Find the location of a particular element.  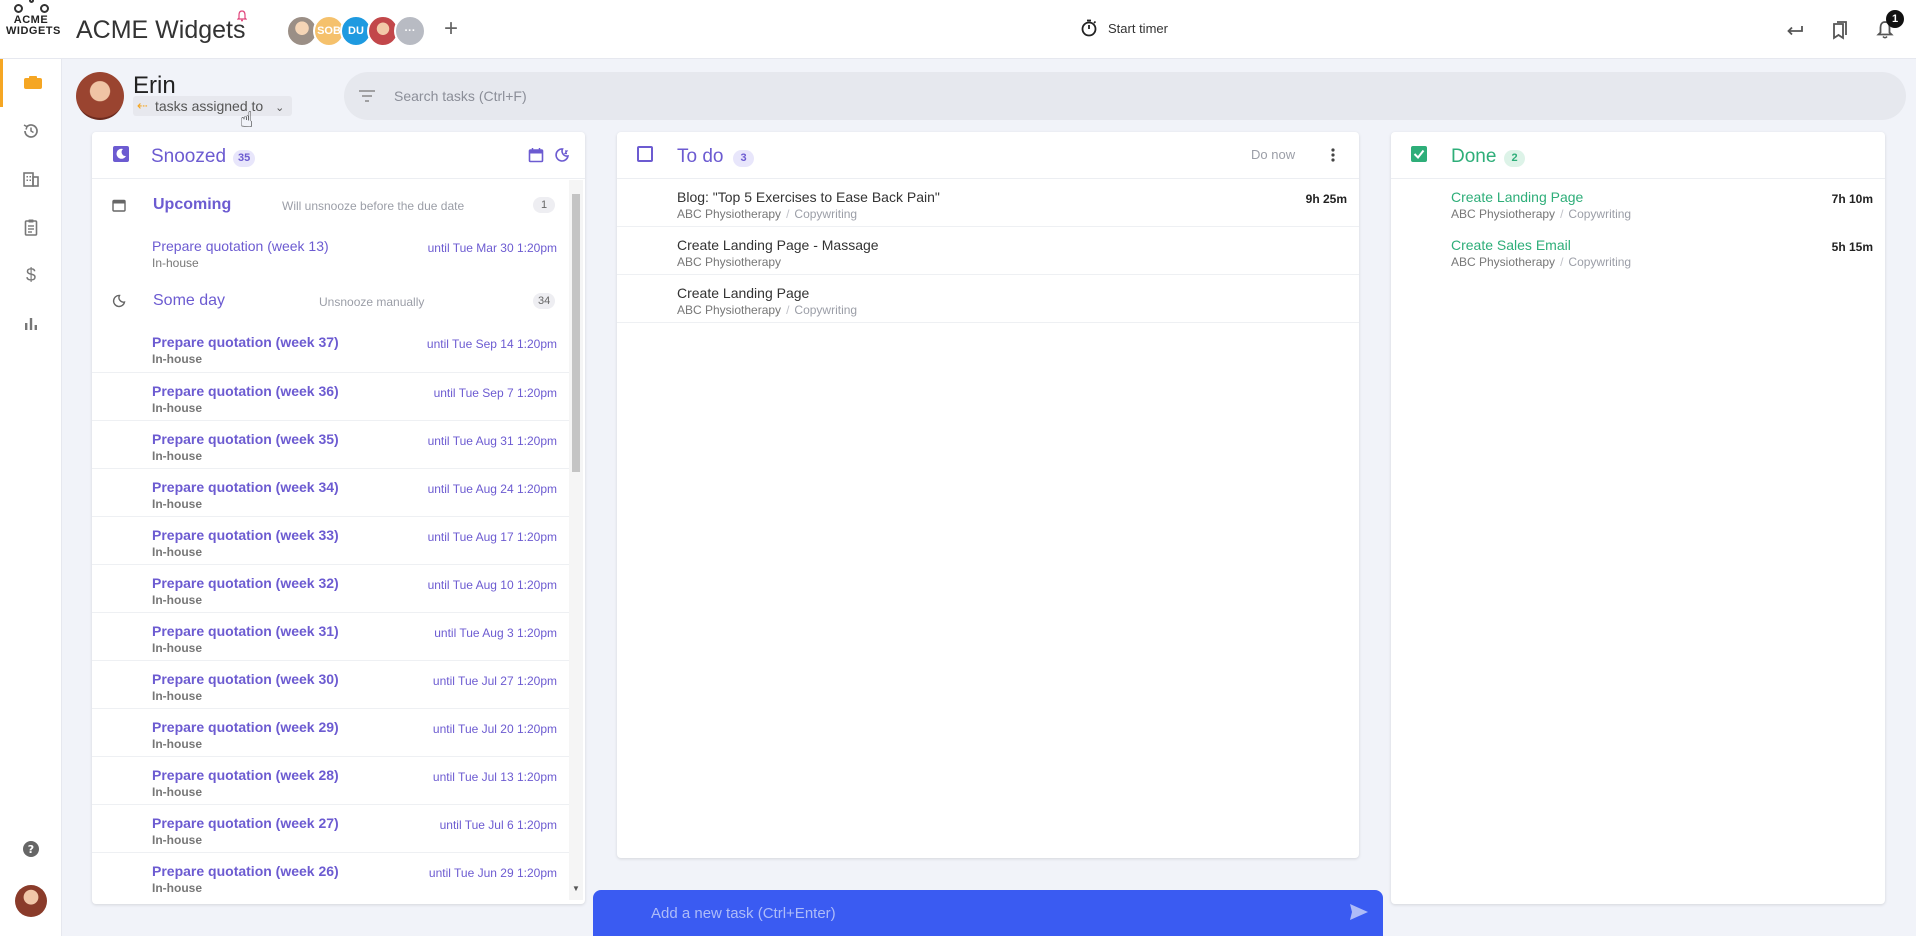

snoozed-count-badge: 35 is located at coordinates (244, 158).